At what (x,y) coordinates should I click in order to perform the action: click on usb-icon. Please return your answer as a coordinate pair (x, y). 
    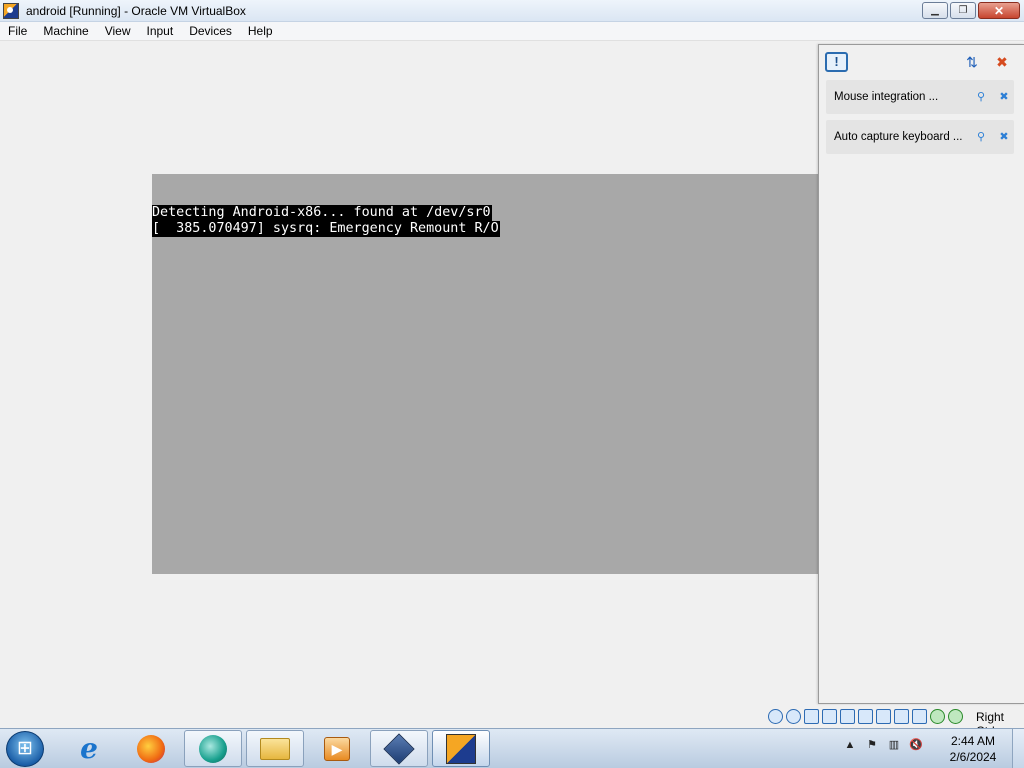
    Looking at the image, I should click on (847, 716).